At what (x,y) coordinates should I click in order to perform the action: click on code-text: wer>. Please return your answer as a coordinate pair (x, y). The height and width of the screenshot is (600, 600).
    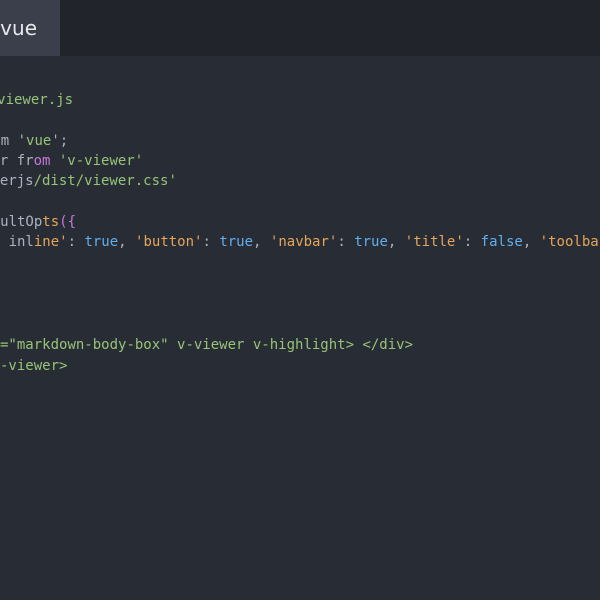
    Looking at the image, I should click on (50, 366).